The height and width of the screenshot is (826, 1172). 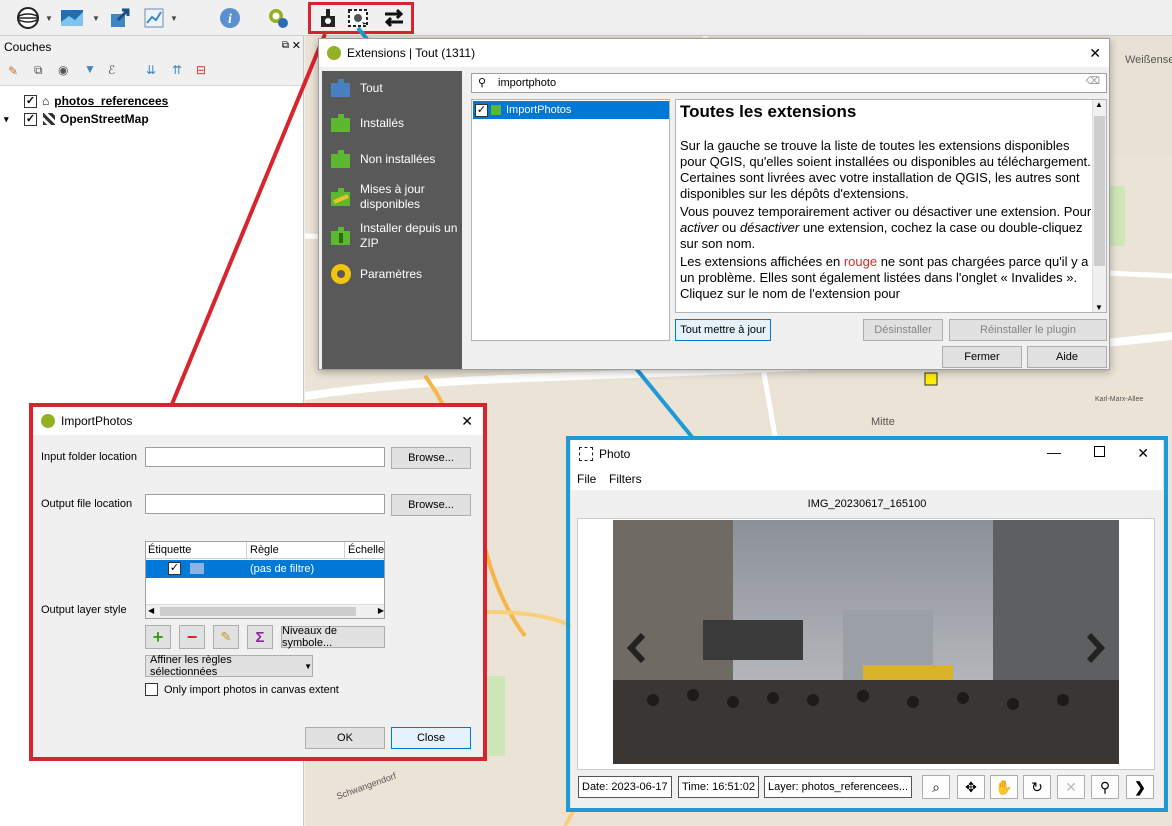 What do you see at coordinates (341, 274) in the screenshot?
I see `gear-icon` at bounding box center [341, 274].